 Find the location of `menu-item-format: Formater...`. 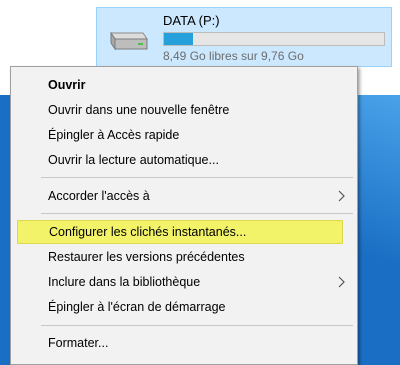

menu-item-format: Formater... is located at coordinates (184, 343).